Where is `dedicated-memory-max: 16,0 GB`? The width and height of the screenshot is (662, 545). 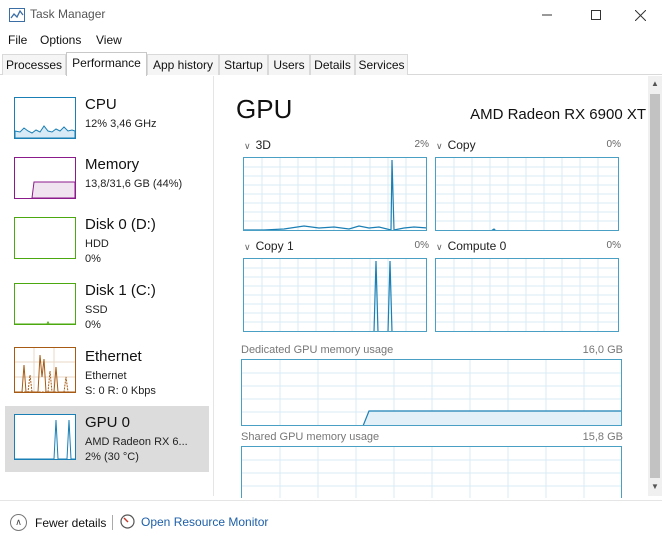
dedicated-memory-max: 16,0 GB is located at coordinates (602, 350).